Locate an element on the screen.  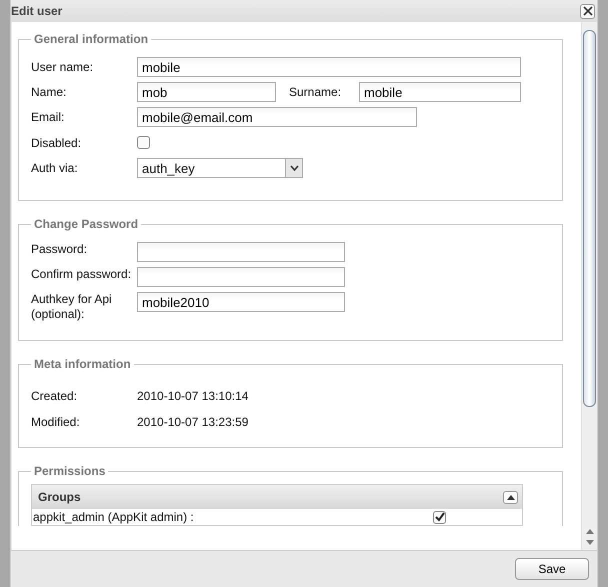
section-title: Permissions is located at coordinates (69, 471).